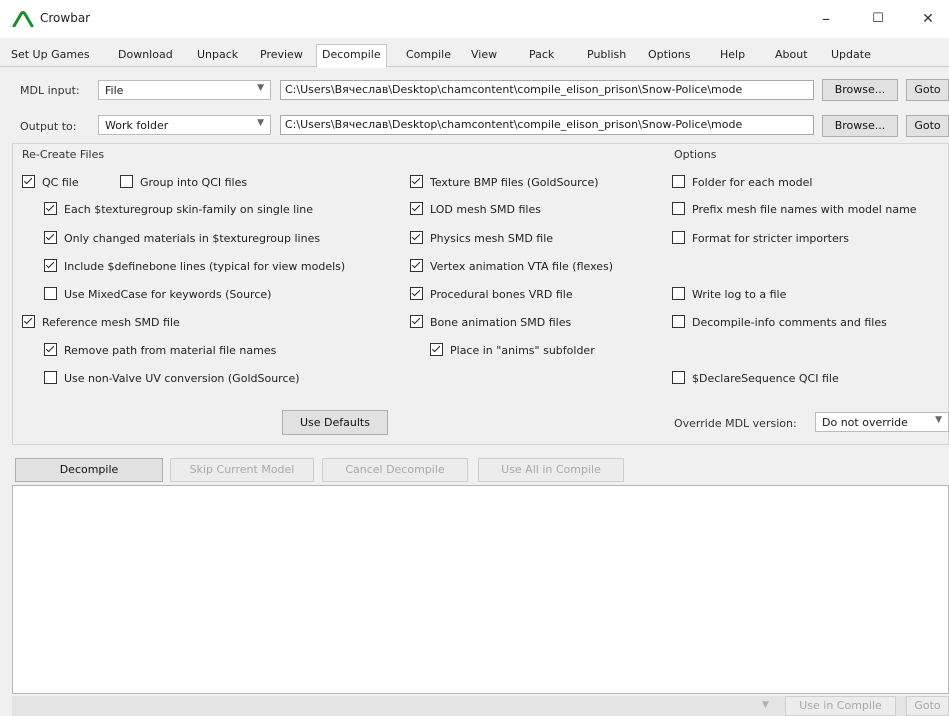 This screenshot has width=949, height=716. Describe the element at coordinates (111, 322) in the screenshot. I see `reference-mesh-label: Reference mesh SMD file` at that location.